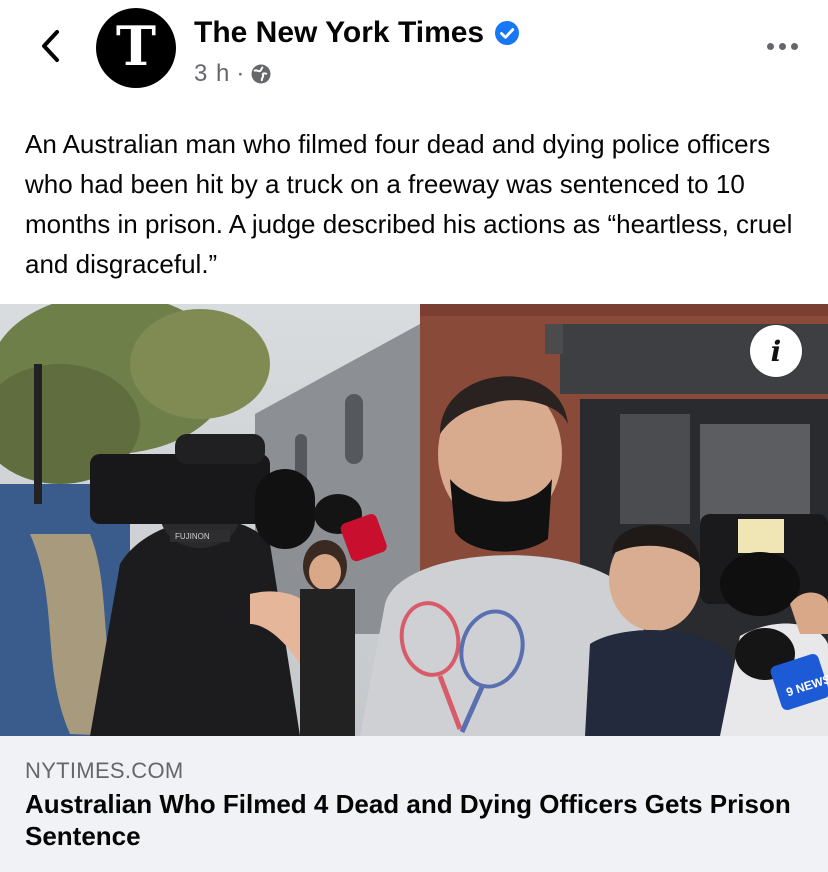  I want to click on photo-info-button: i, so click(776, 351).